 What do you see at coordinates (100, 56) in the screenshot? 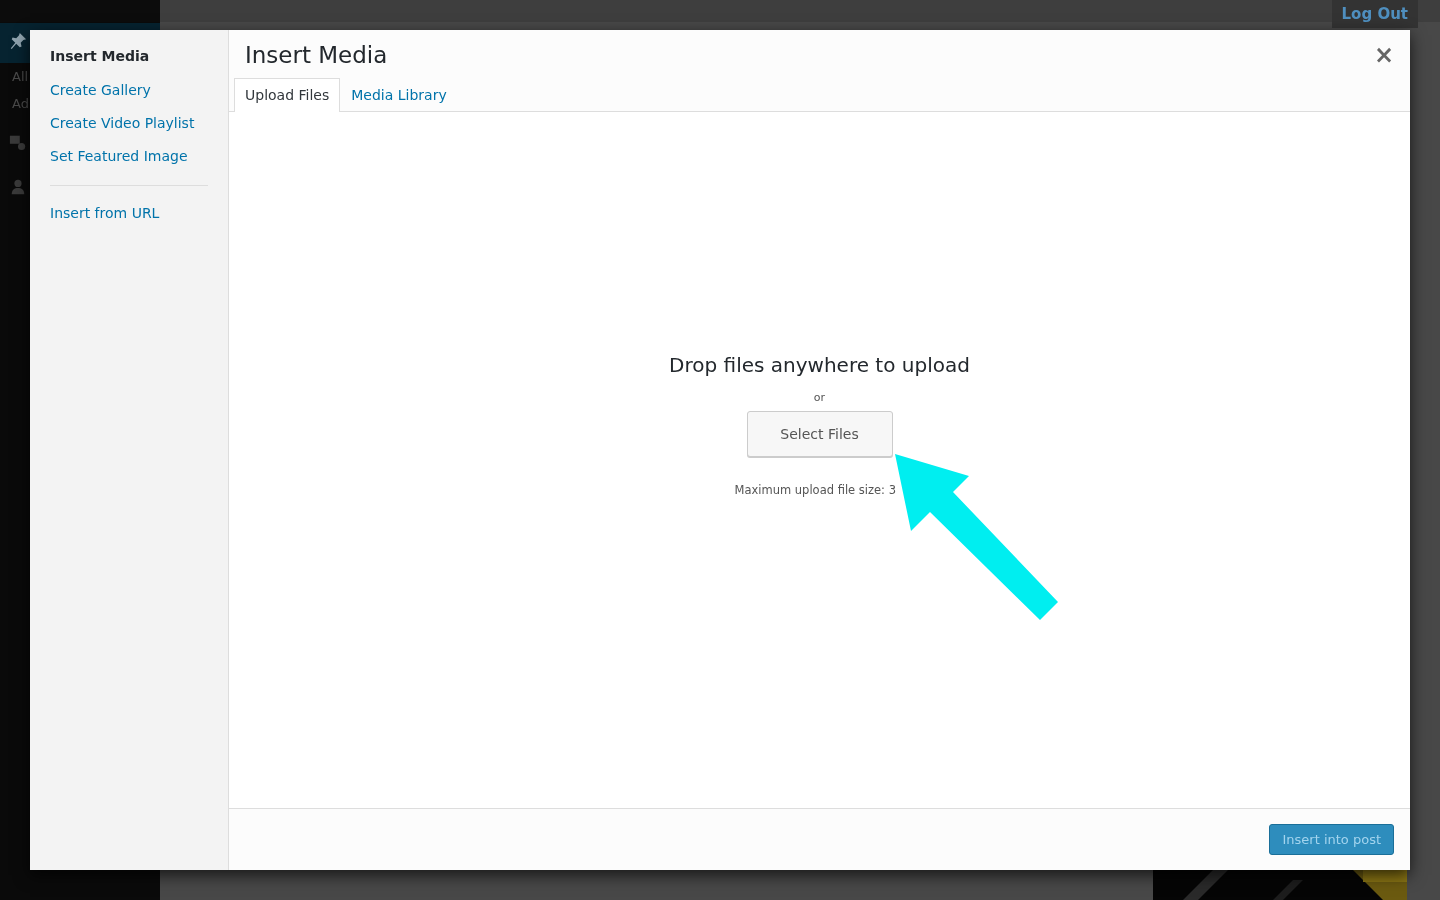
I see `menu-title: Insert Media` at bounding box center [100, 56].